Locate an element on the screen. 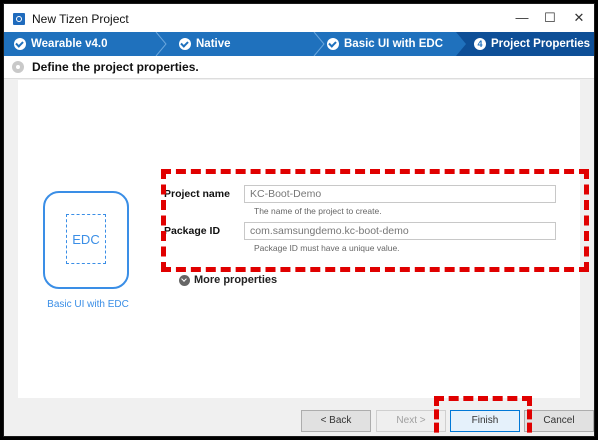  step-basic-ui: Basic UI with EDC is located at coordinates (385, 44).